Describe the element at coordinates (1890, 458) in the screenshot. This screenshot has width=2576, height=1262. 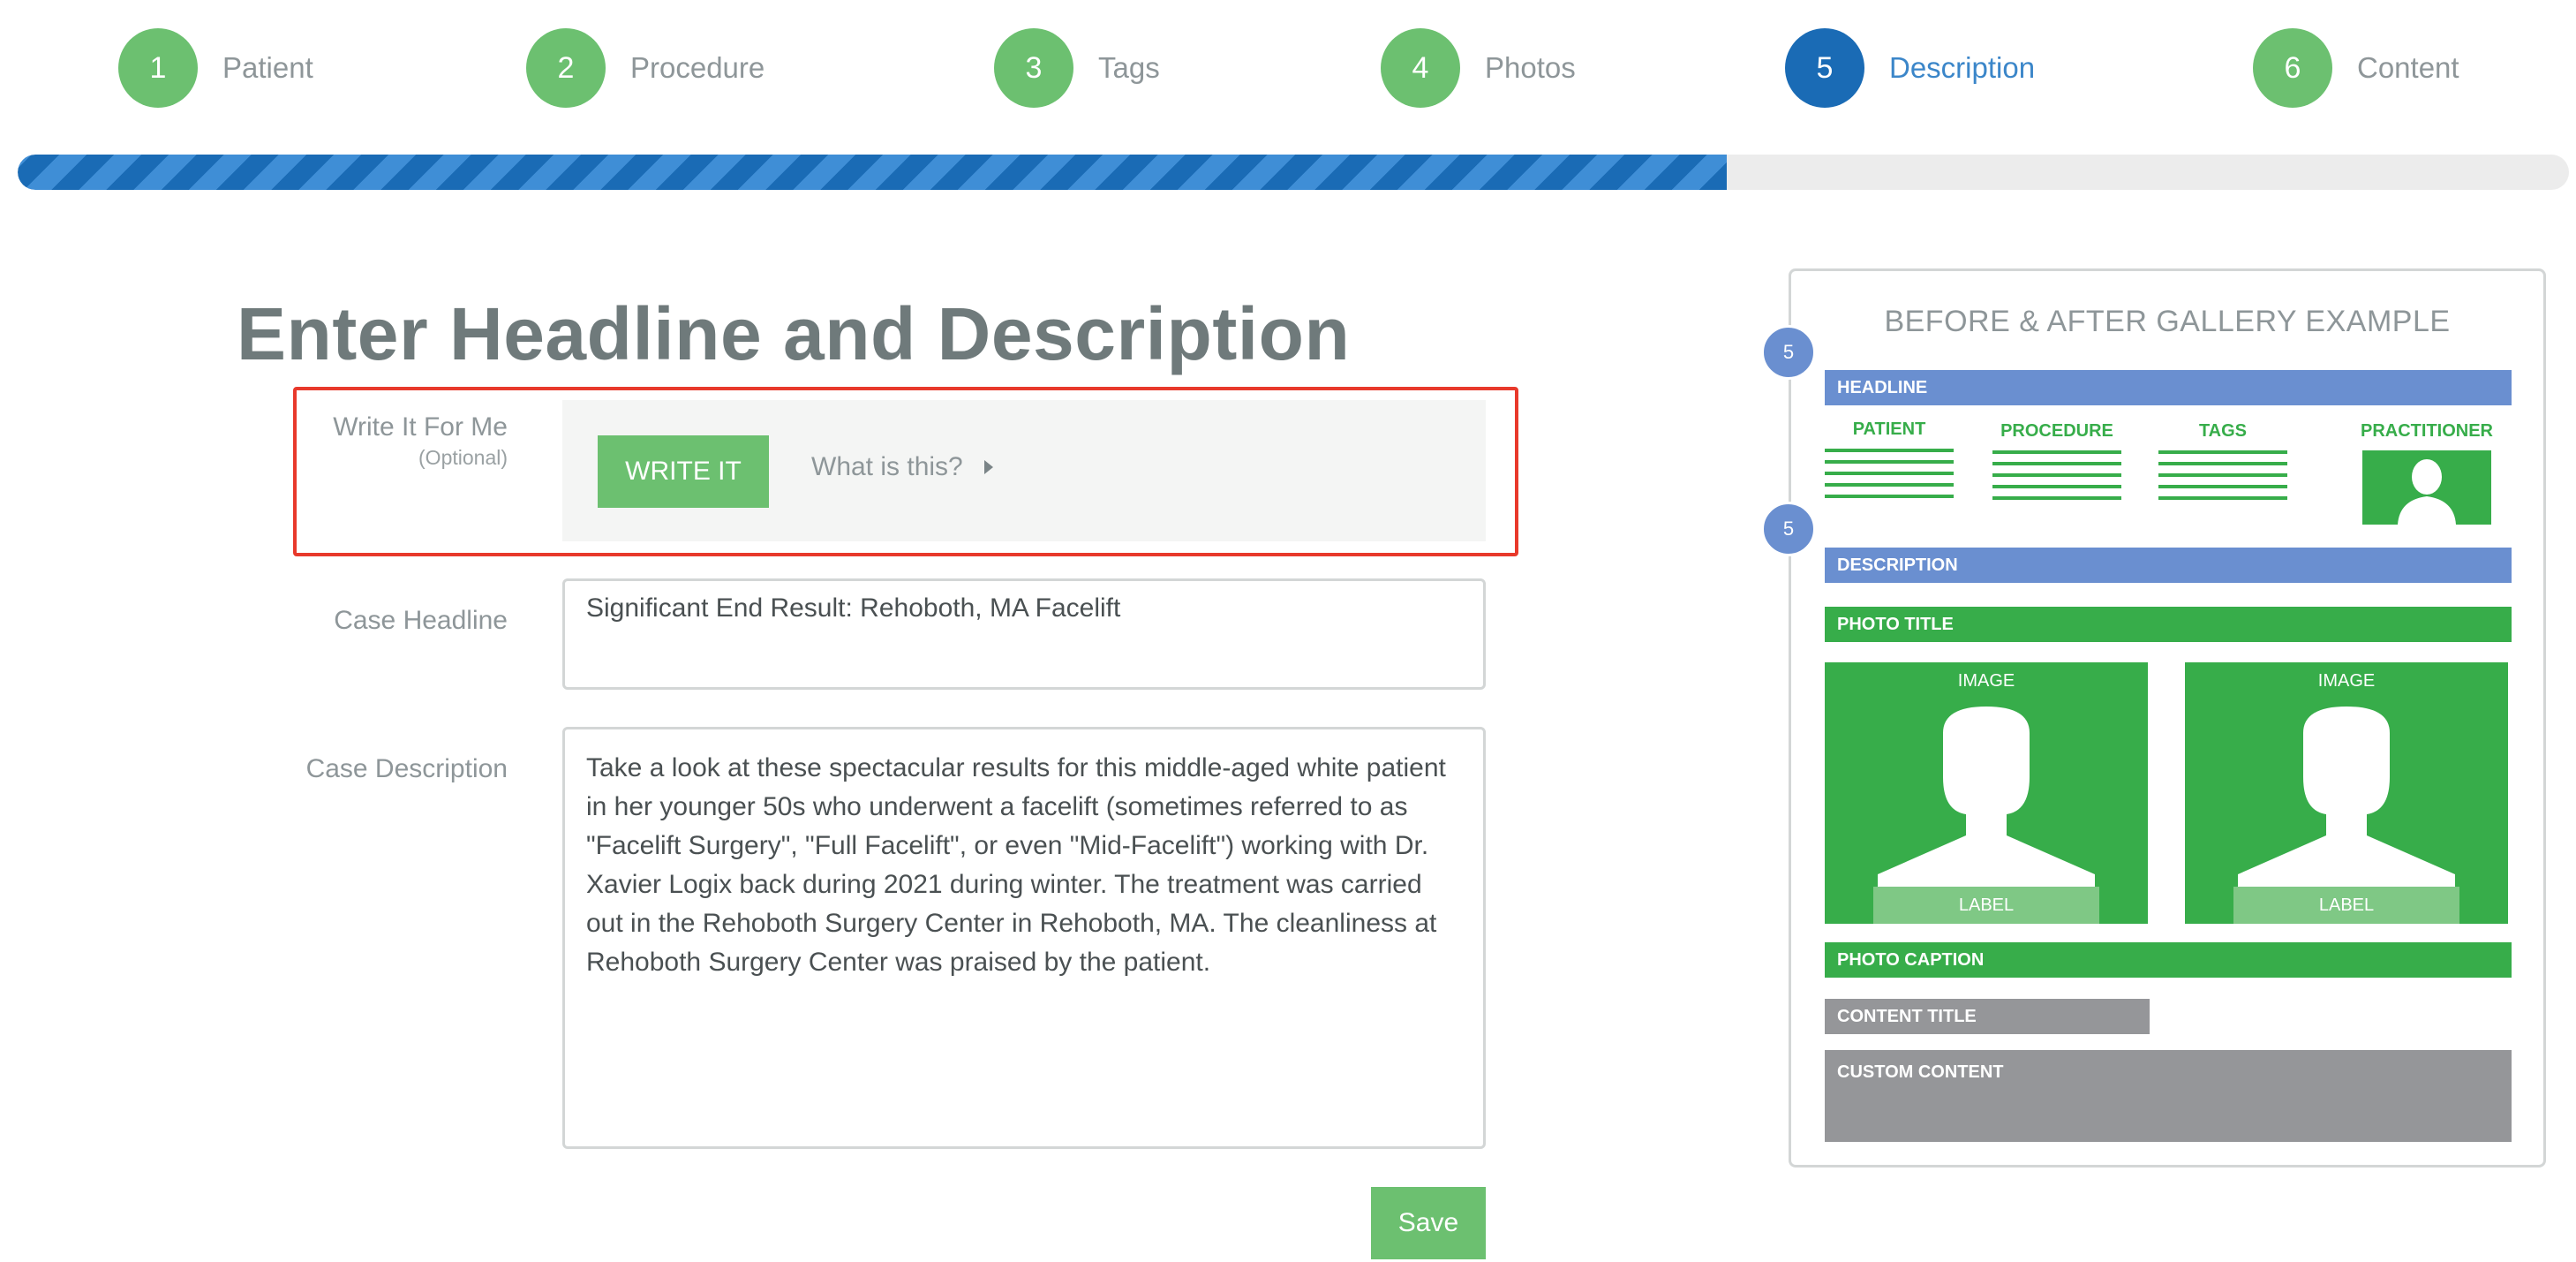
I see `patient-column: PATIENT` at that location.